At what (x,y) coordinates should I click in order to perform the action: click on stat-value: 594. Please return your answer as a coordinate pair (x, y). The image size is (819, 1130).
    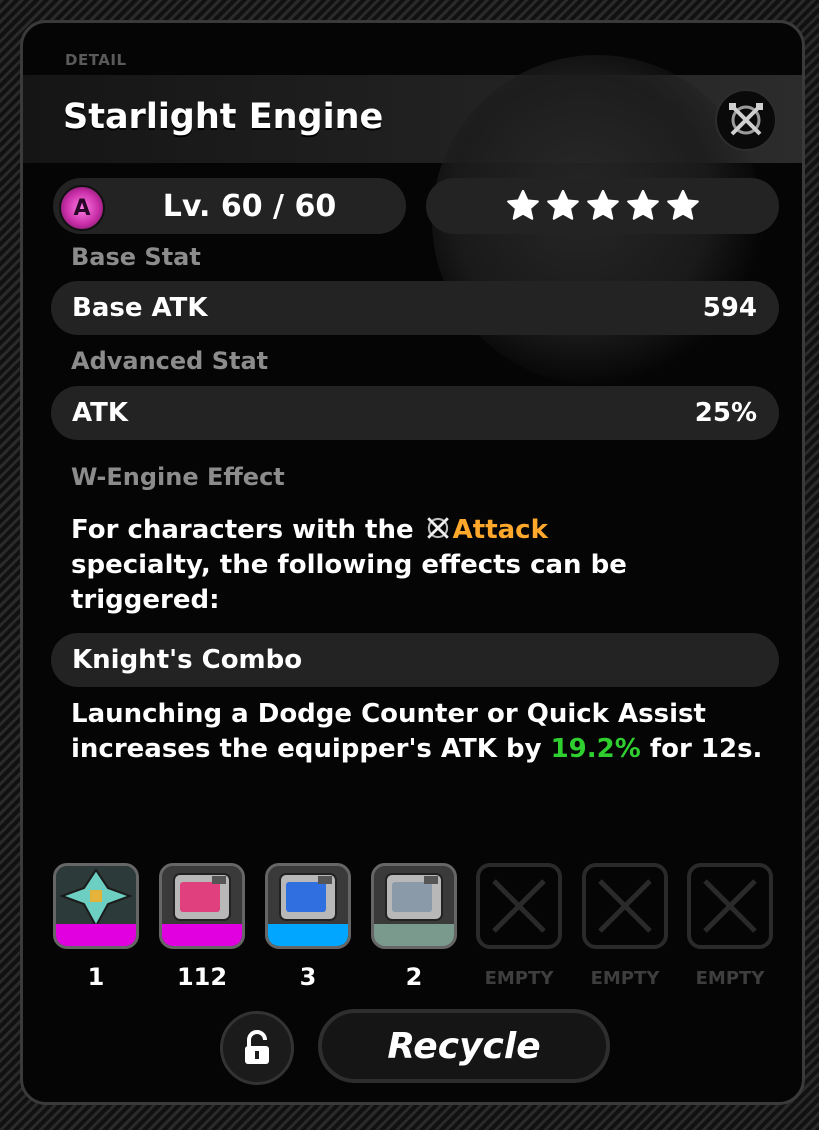
    Looking at the image, I should click on (729, 308).